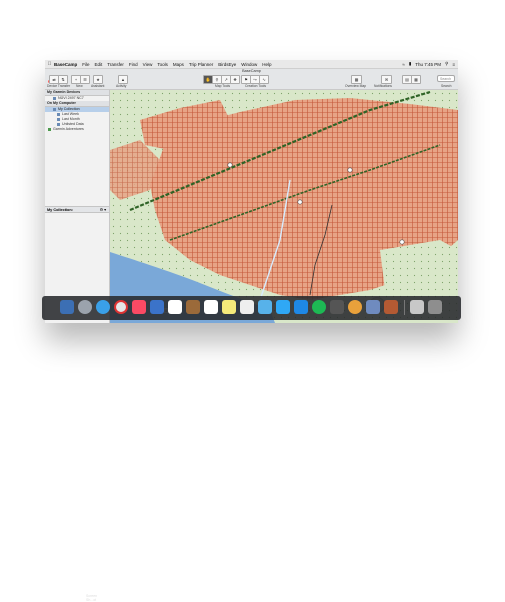 The height and width of the screenshot is (602, 505). I want to click on spotlight-icon: ⚲, so click(446, 64).